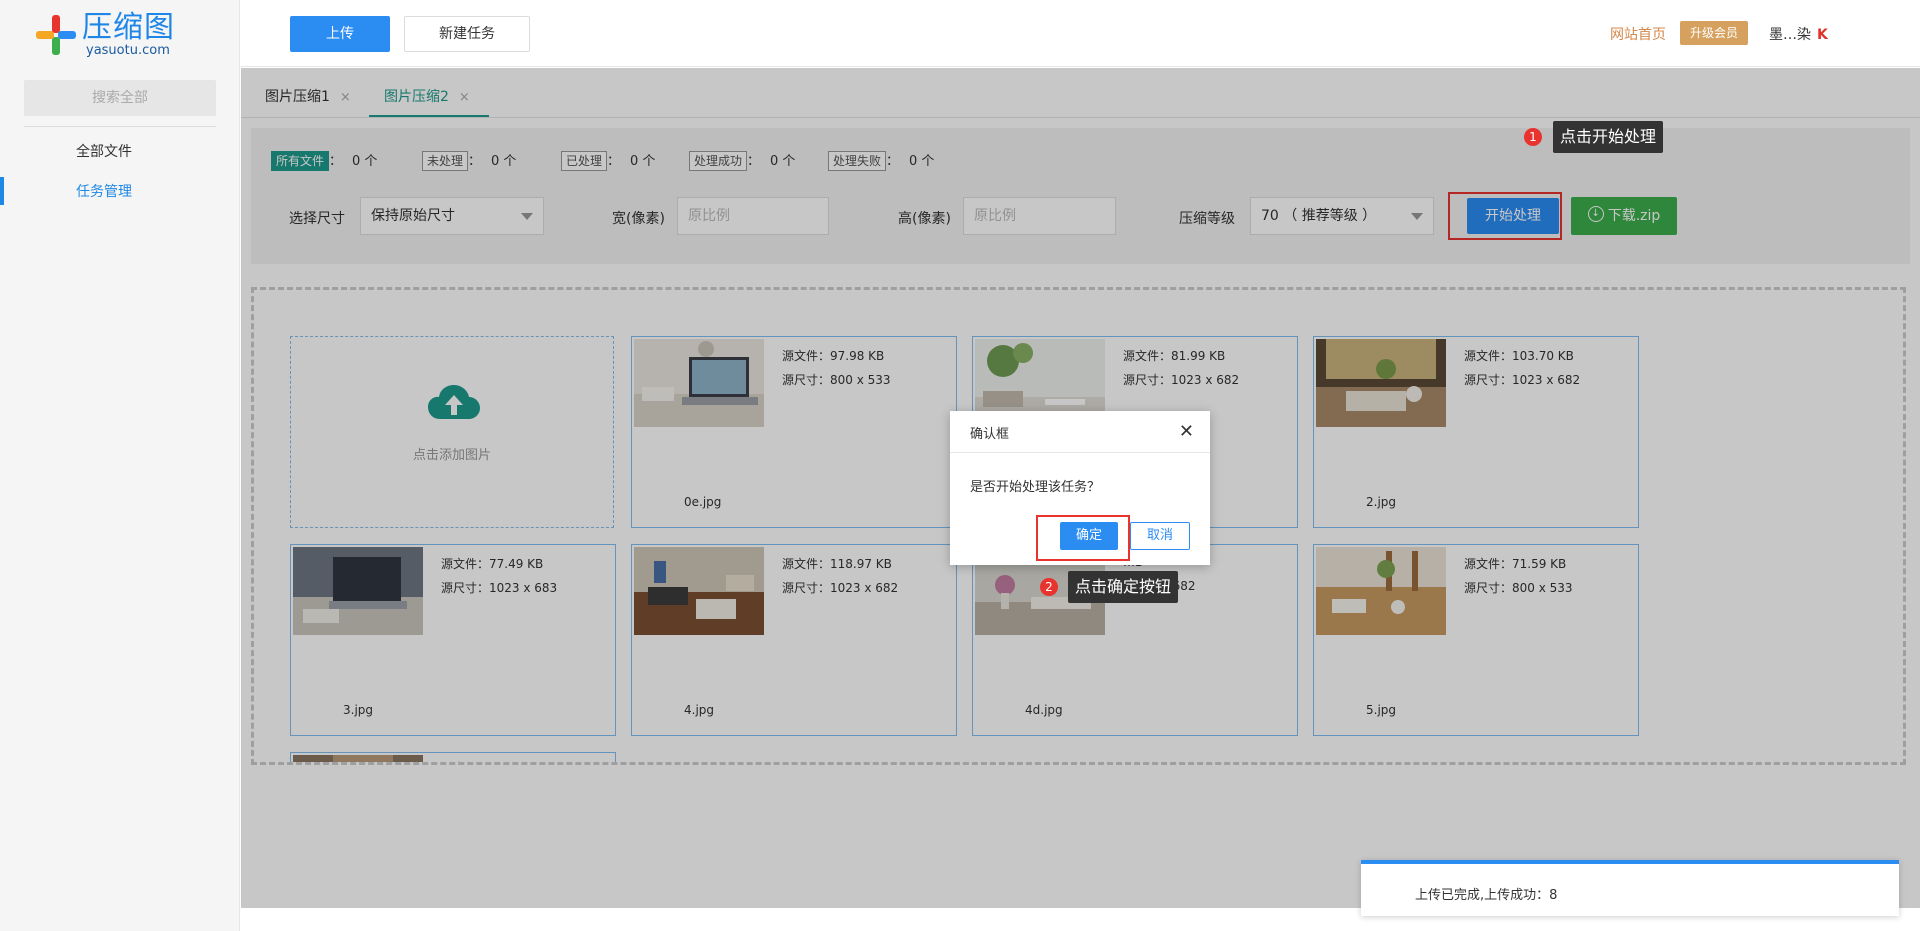  I want to click on step-badge-1: 1, so click(1533, 137).